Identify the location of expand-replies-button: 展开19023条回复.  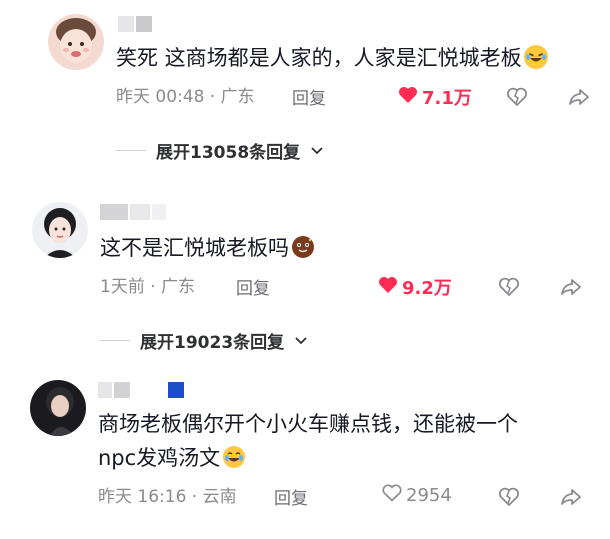
(204, 340).